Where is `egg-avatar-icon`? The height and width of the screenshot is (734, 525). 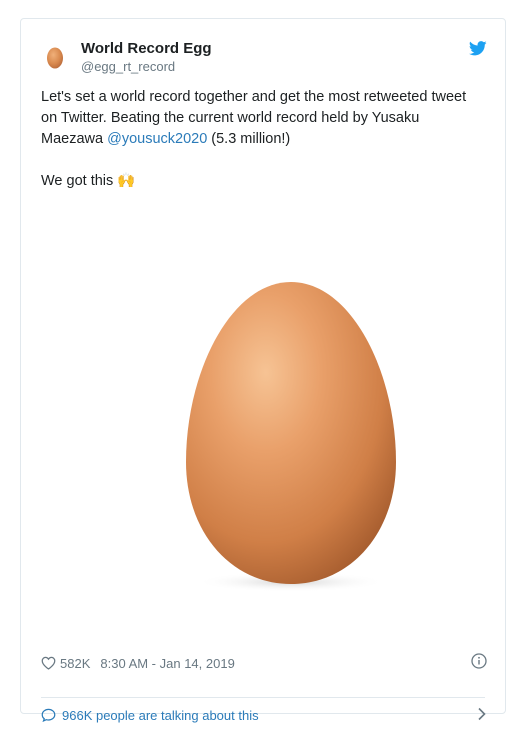 egg-avatar-icon is located at coordinates (55, 58).